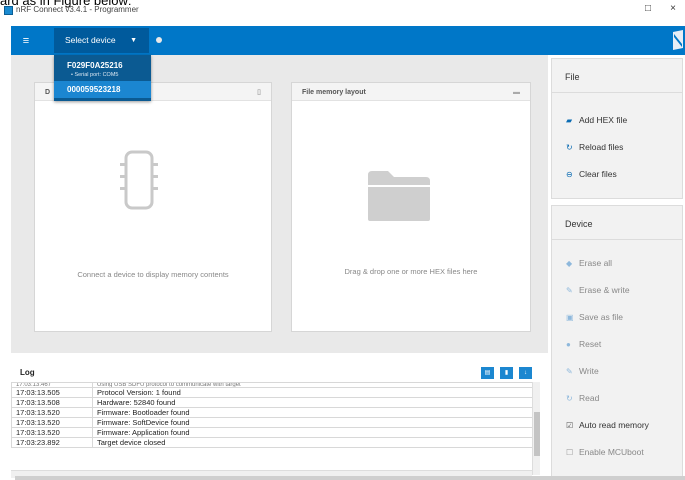 The height and width of the screenshot is (480, 685). Describe the element at coordinates (607, 425) in the screenshot. I see `auto-read-memory-toggle: ☑ Auto read memory` at that location.